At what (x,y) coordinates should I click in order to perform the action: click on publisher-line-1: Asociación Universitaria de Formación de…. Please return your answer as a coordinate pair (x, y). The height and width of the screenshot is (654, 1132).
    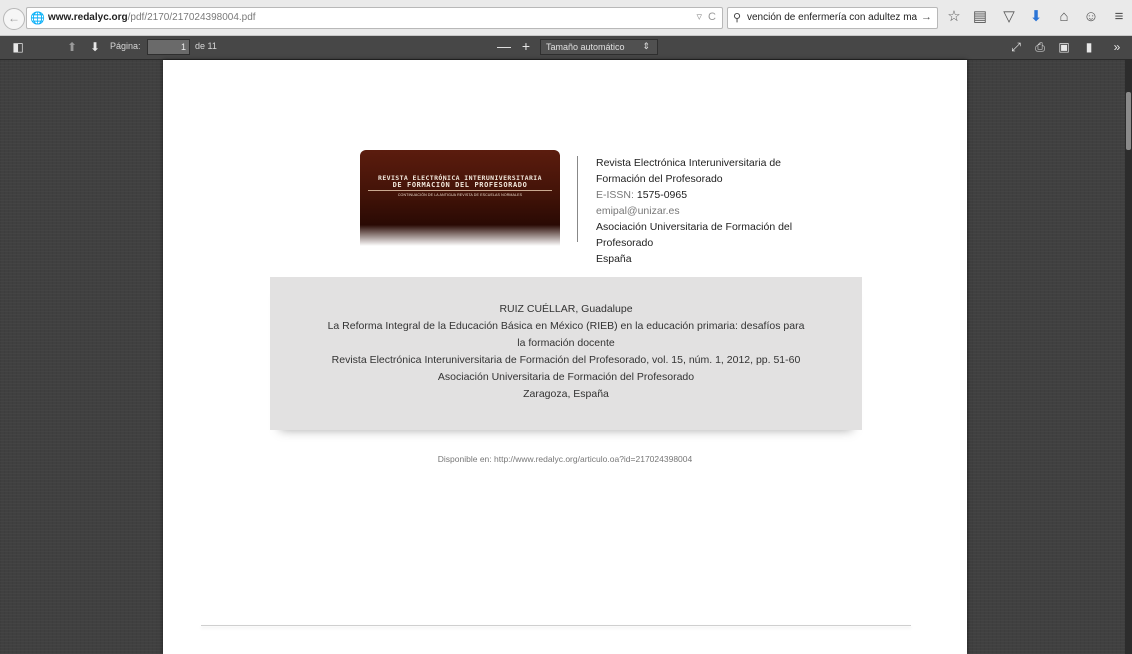
    Looking at the image, I should click on (694, 227).